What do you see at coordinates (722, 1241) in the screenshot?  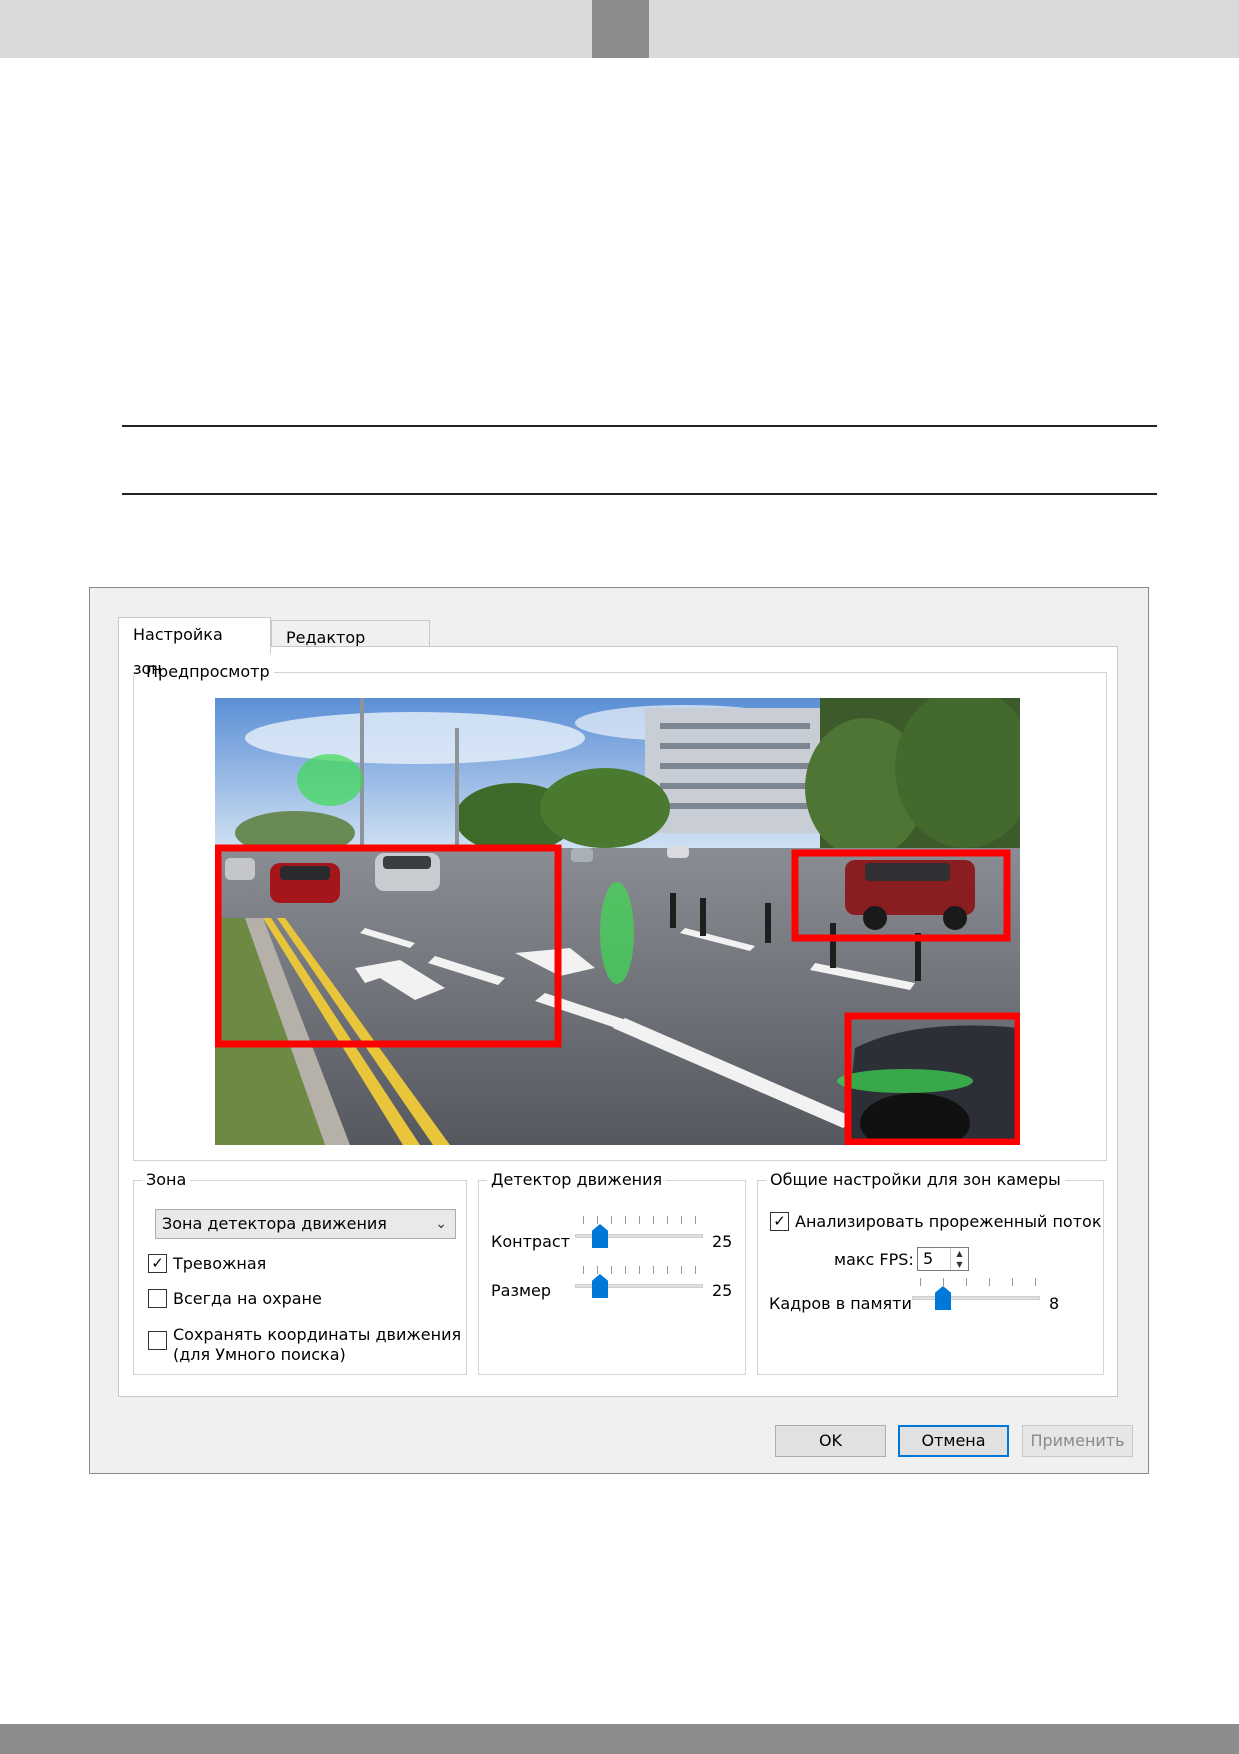 I see `contrast-value: 25` at bounding box center [722, 1241].